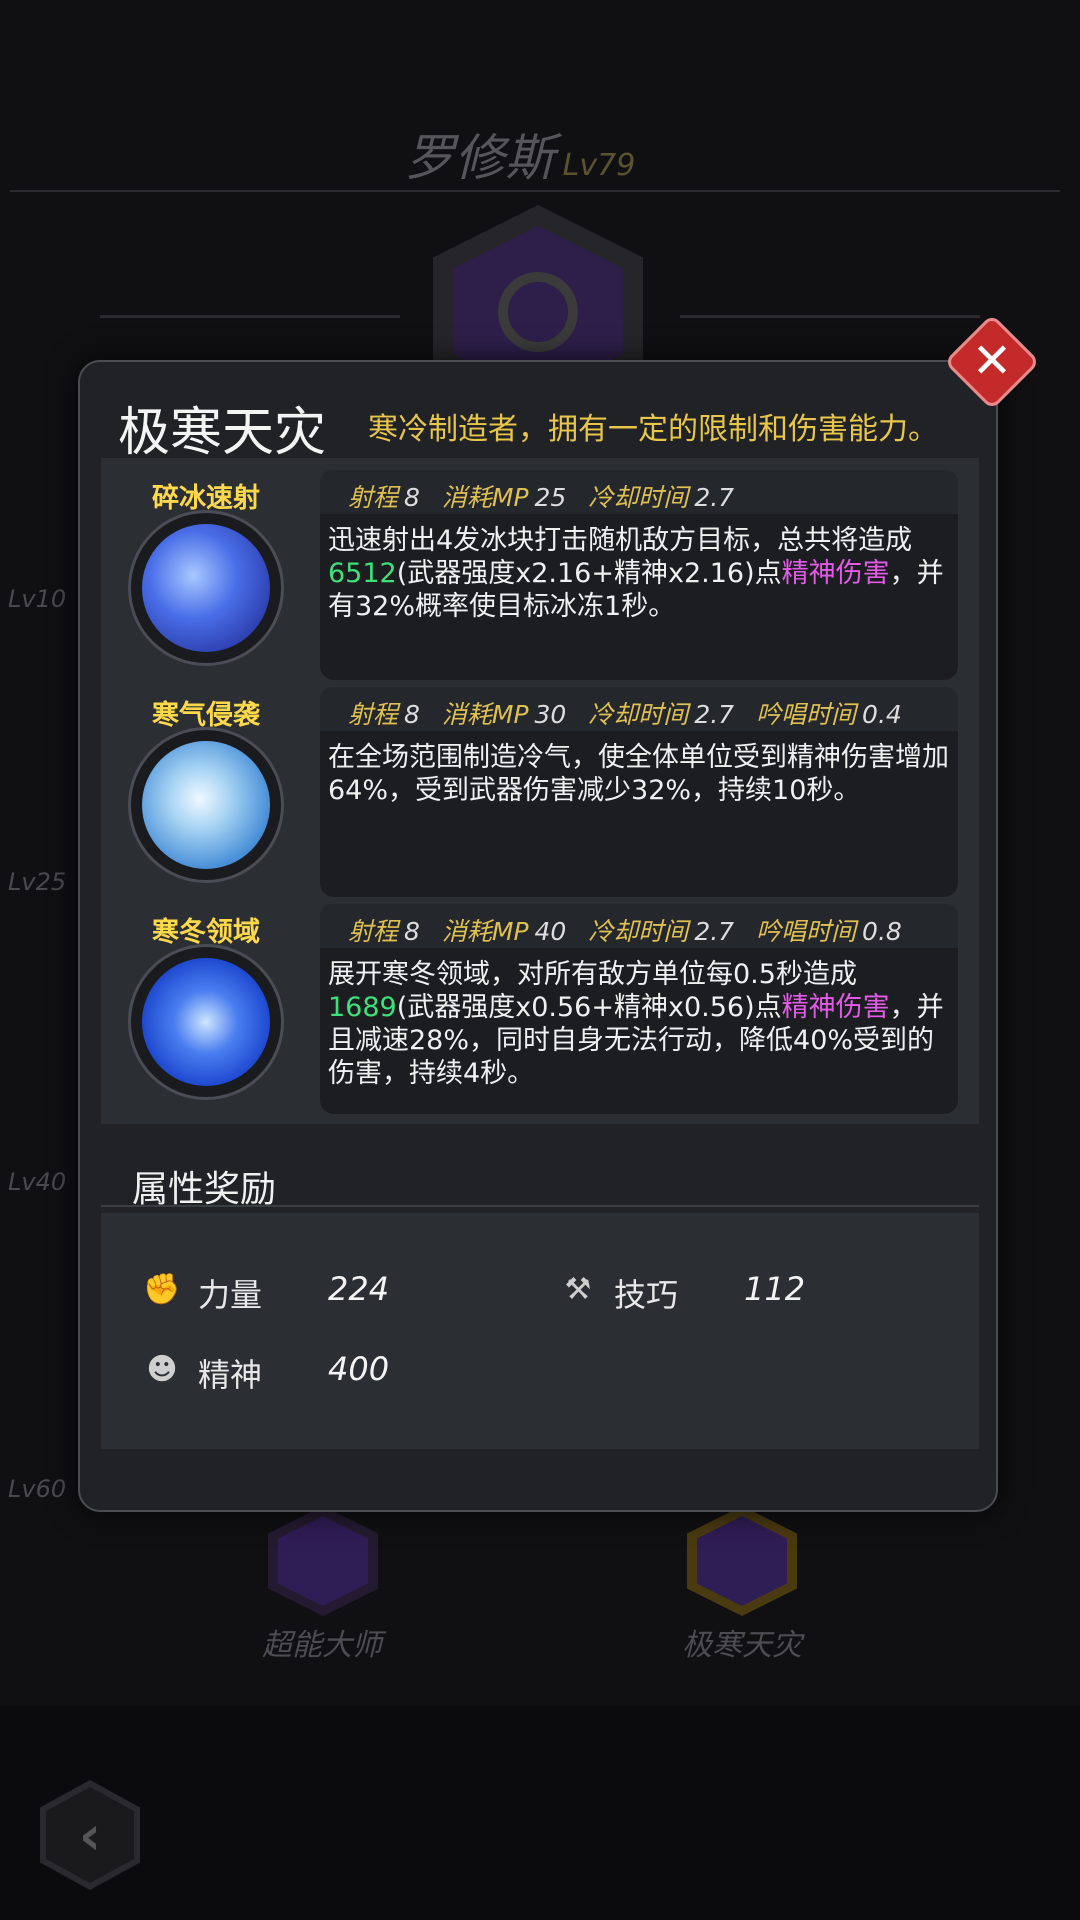 The width and height of the screenshot is (1080, 1920). What do you see at coordinates (742, 1645) in the screenshot?
I see `tree-node-label: 极寒天灾` at bounding box center [742, 1645].